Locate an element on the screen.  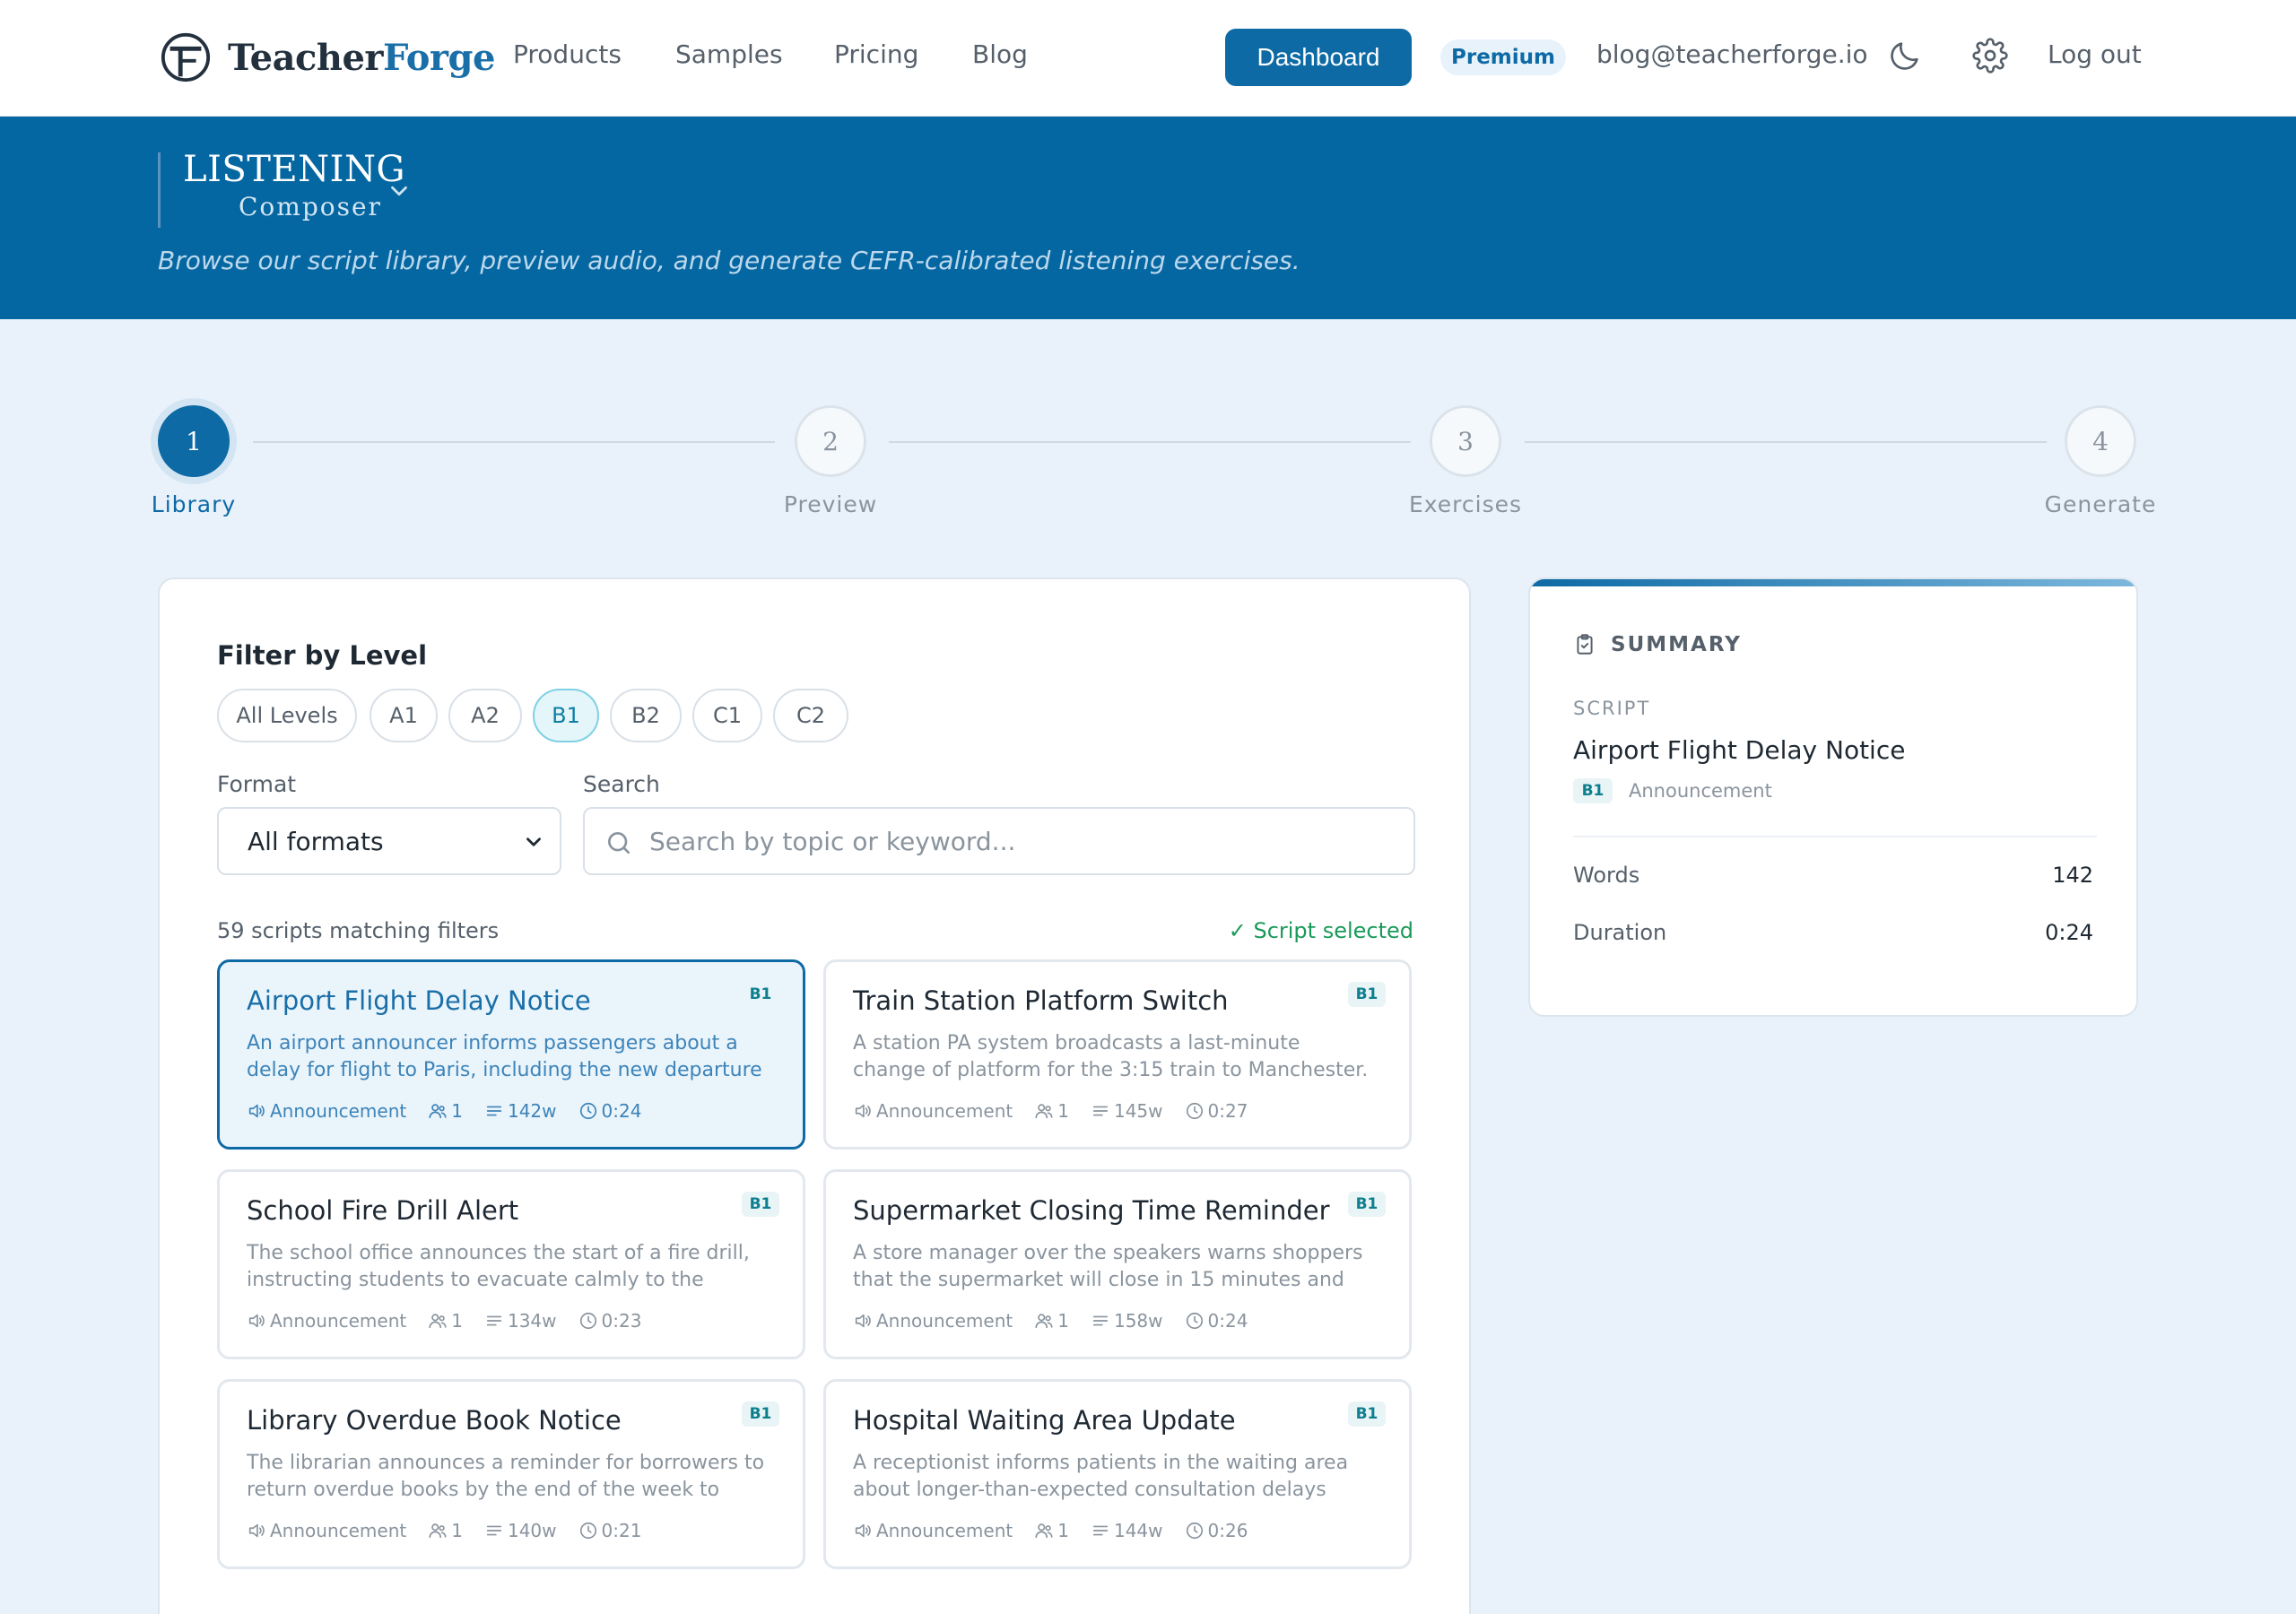
script-selected-label: Script selected is located at coordinates (1333, 930).